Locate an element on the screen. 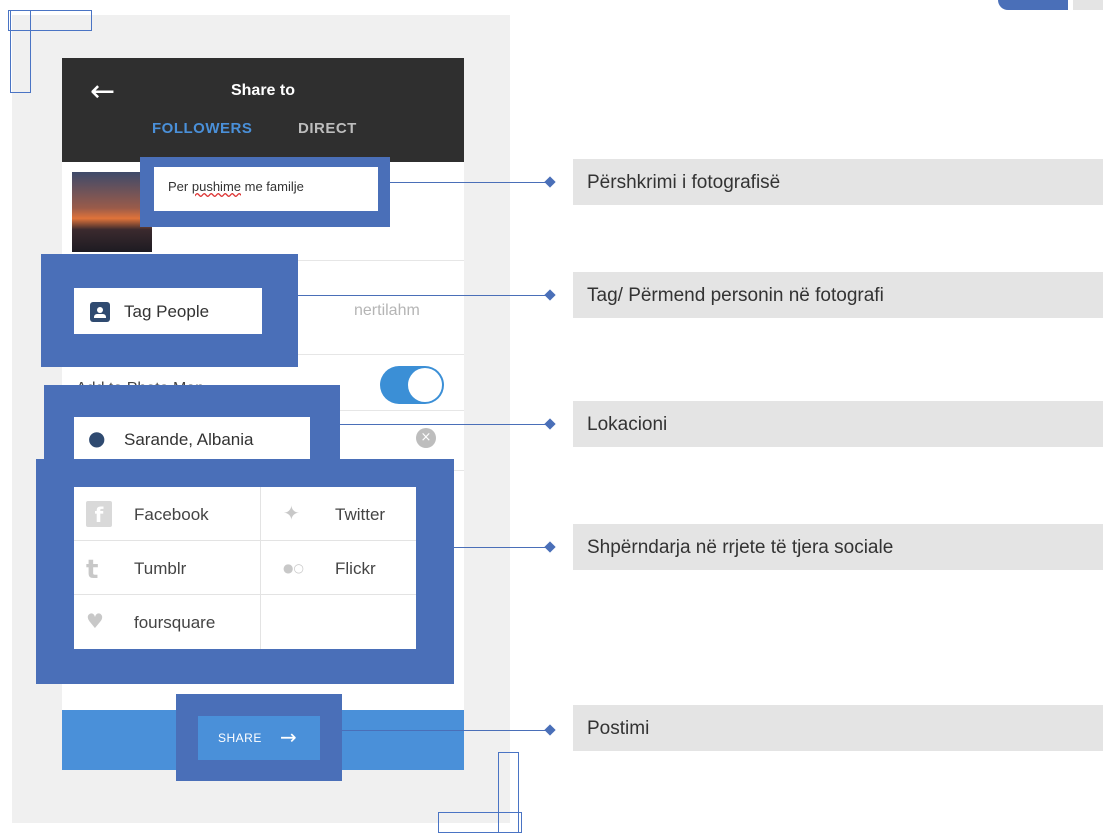 The width and height of the screenshot is (1103, 833). callout-social: Shpërndarja në rrjete të tjera sociale is located at coordinates (838, 547).